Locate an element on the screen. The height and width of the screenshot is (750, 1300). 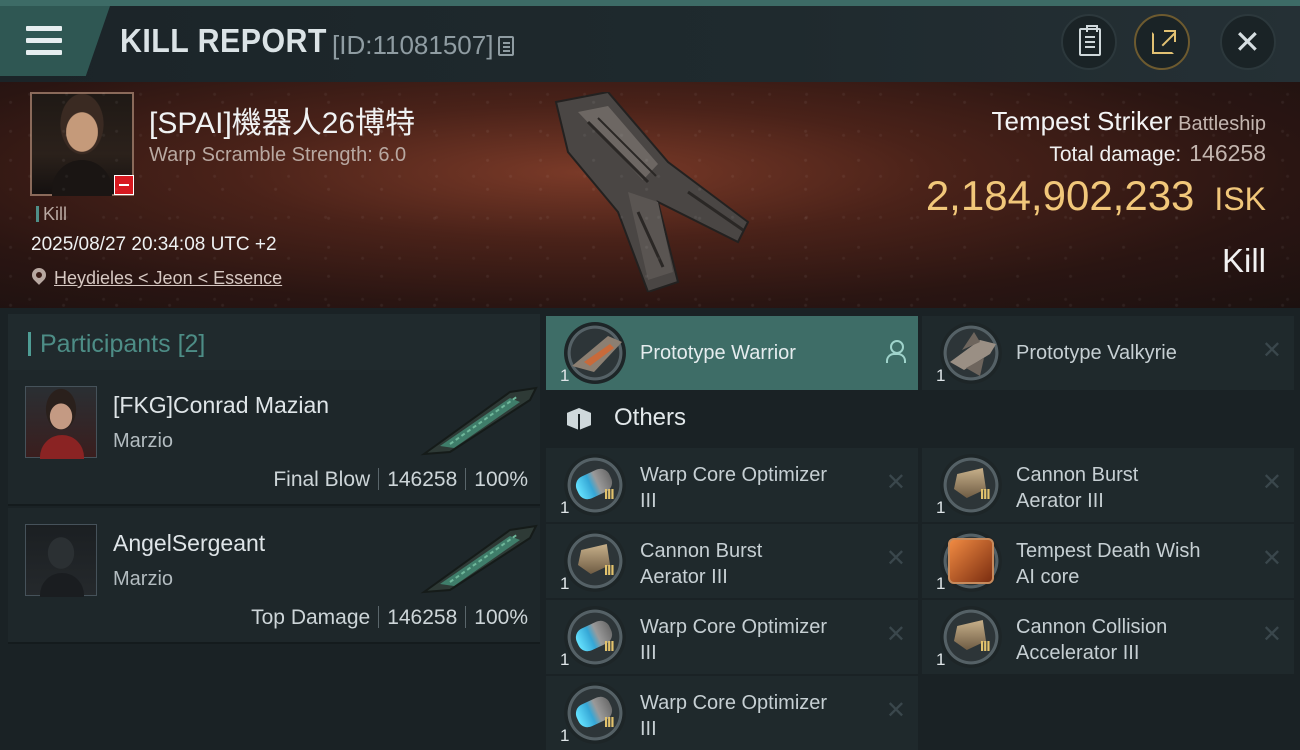
participant-stats: Top Damage 146258 100% is located at coordinates (389, 618).